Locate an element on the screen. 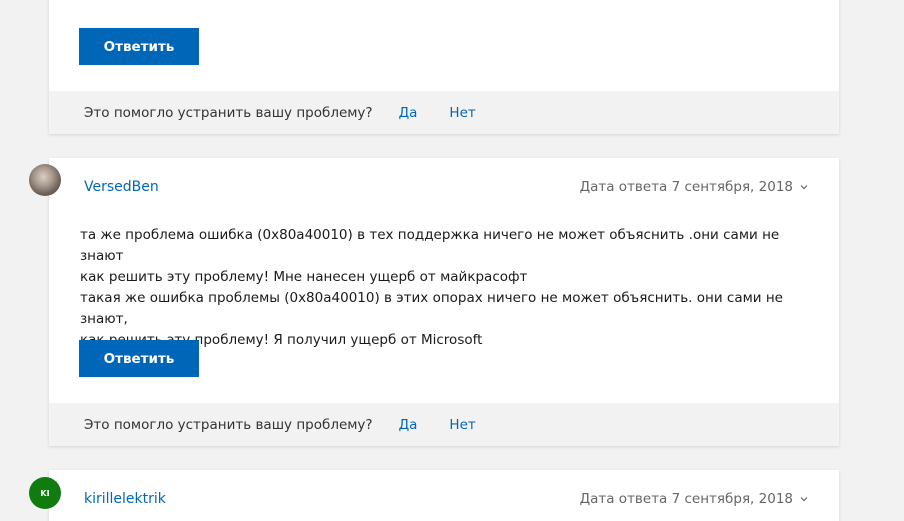  avatar-initials: KI is located at coordinates (45, 493).